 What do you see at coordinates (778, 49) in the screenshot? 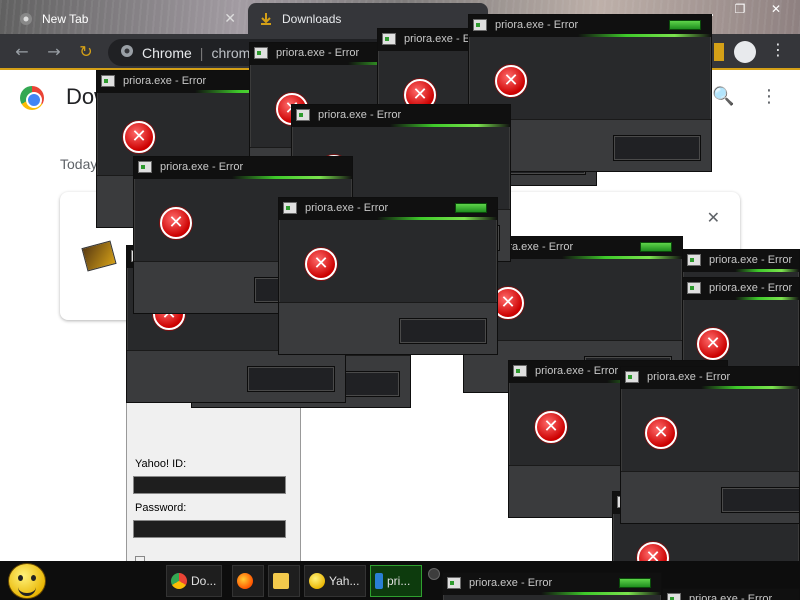
I see `browser-menu-icon: ⋮` at bounding box center [778, 49].